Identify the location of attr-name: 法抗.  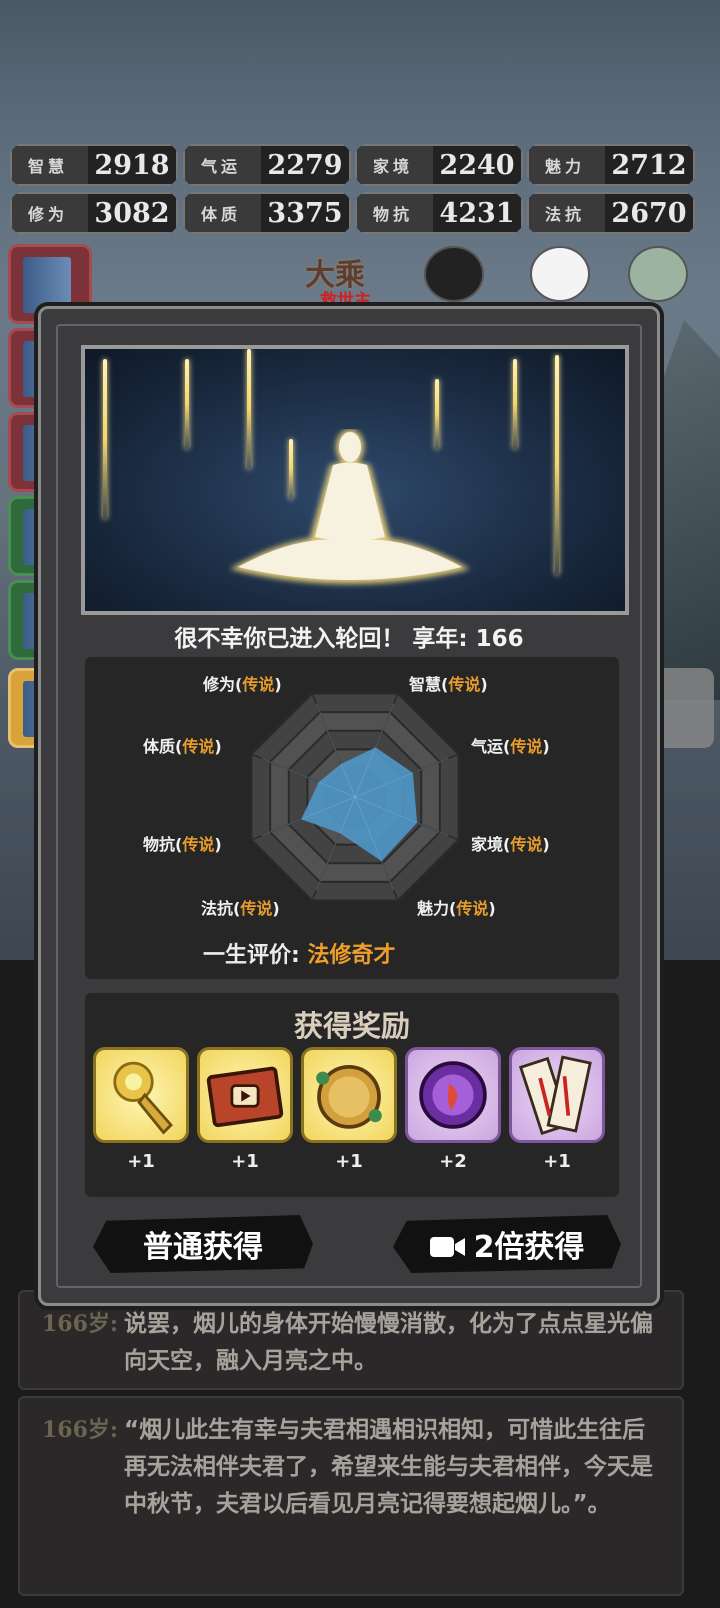
(217, 908).